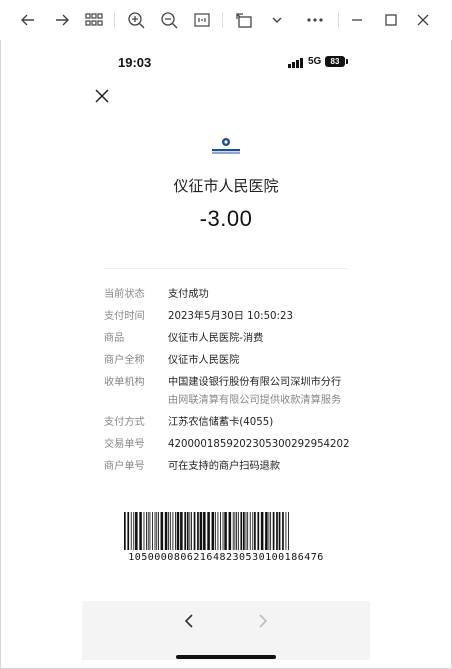  What do you see at coordinates (135, 62) in the screenshot?
I see `status-time: 19:03` at bounding box center [135, 62].